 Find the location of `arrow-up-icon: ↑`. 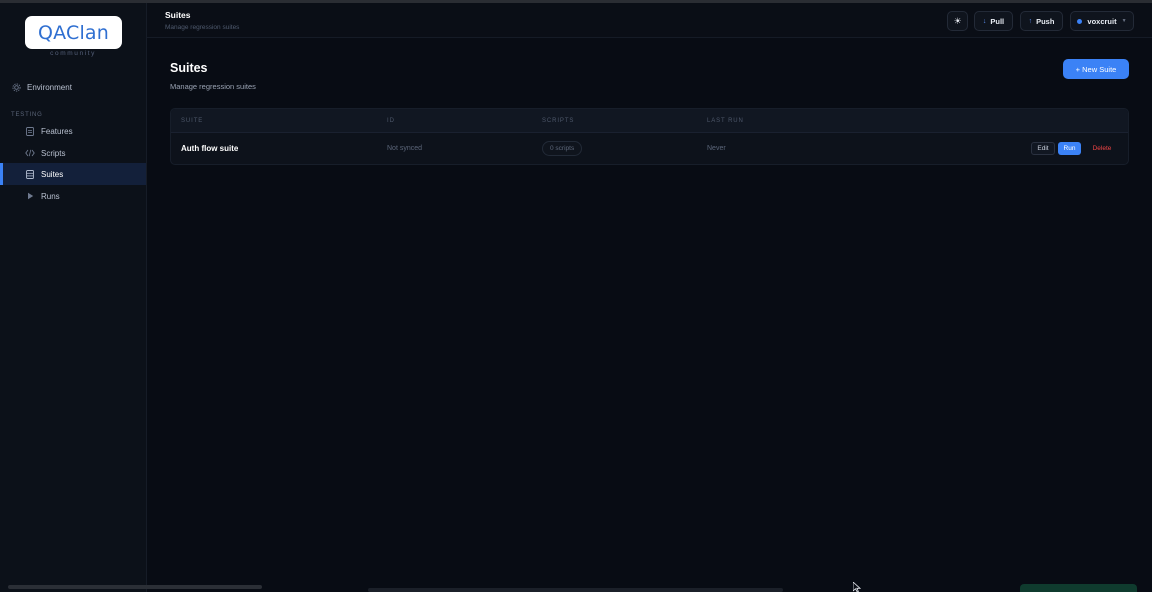

arrow-up-icon: ↑ is located at coordinates (1030, 21).